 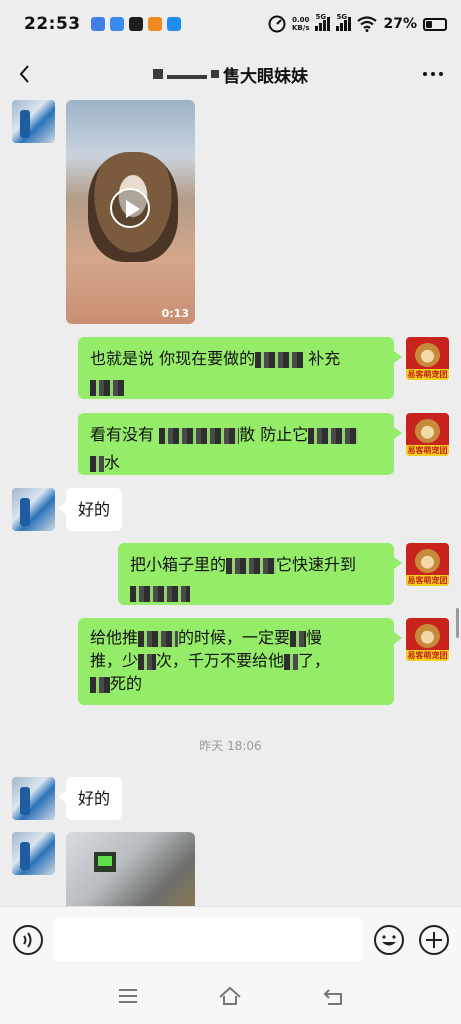 I want to click on voice-input-icon, so click(x=28, y=940).